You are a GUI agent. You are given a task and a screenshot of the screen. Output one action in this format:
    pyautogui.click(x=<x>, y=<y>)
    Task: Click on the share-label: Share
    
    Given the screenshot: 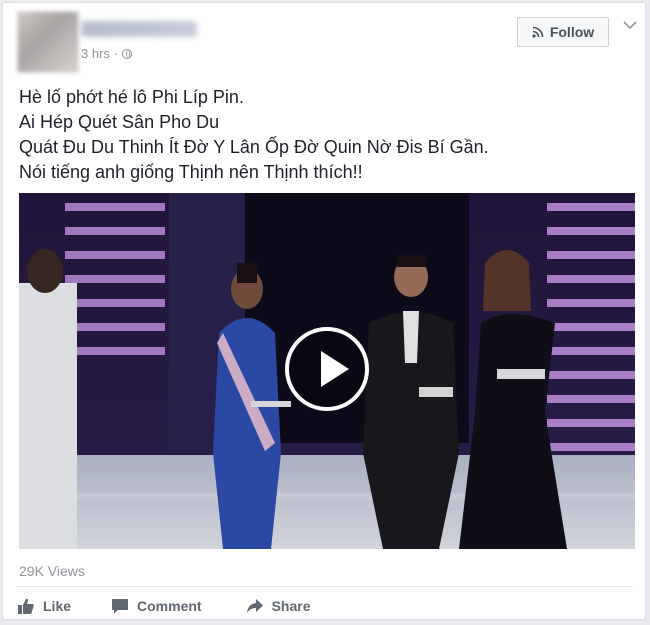 What is the action you would take?
    pyautogui.click(x=291, y=606)
    